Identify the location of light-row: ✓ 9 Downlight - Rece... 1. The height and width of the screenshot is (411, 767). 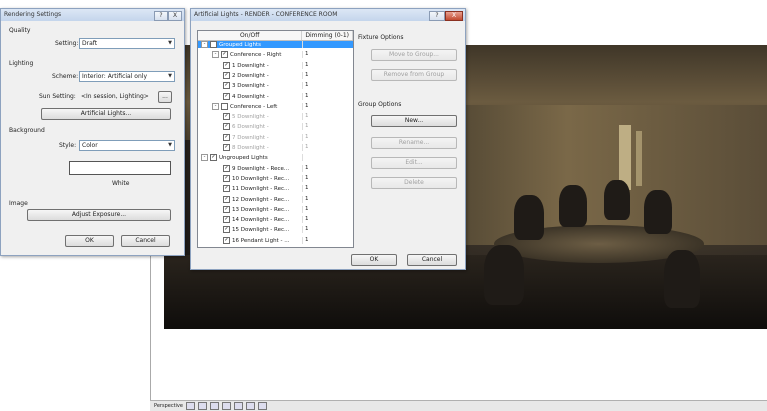
(275, 168).